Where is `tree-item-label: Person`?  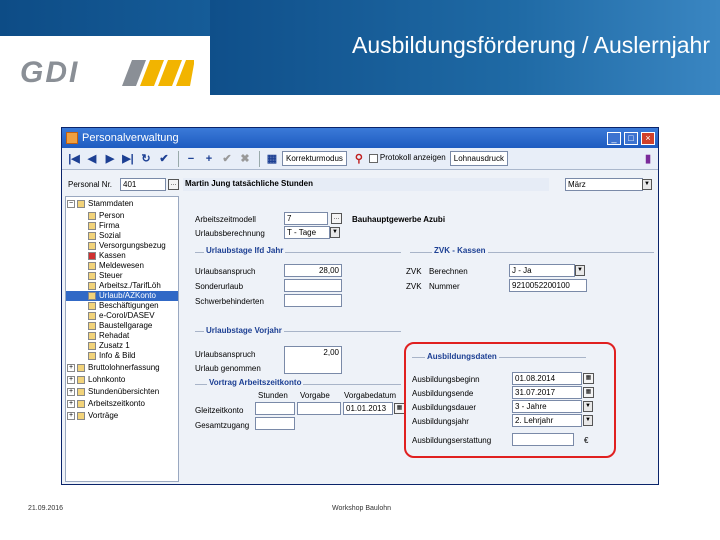
tree-item-label: Person is located at coordinates (112, 215).